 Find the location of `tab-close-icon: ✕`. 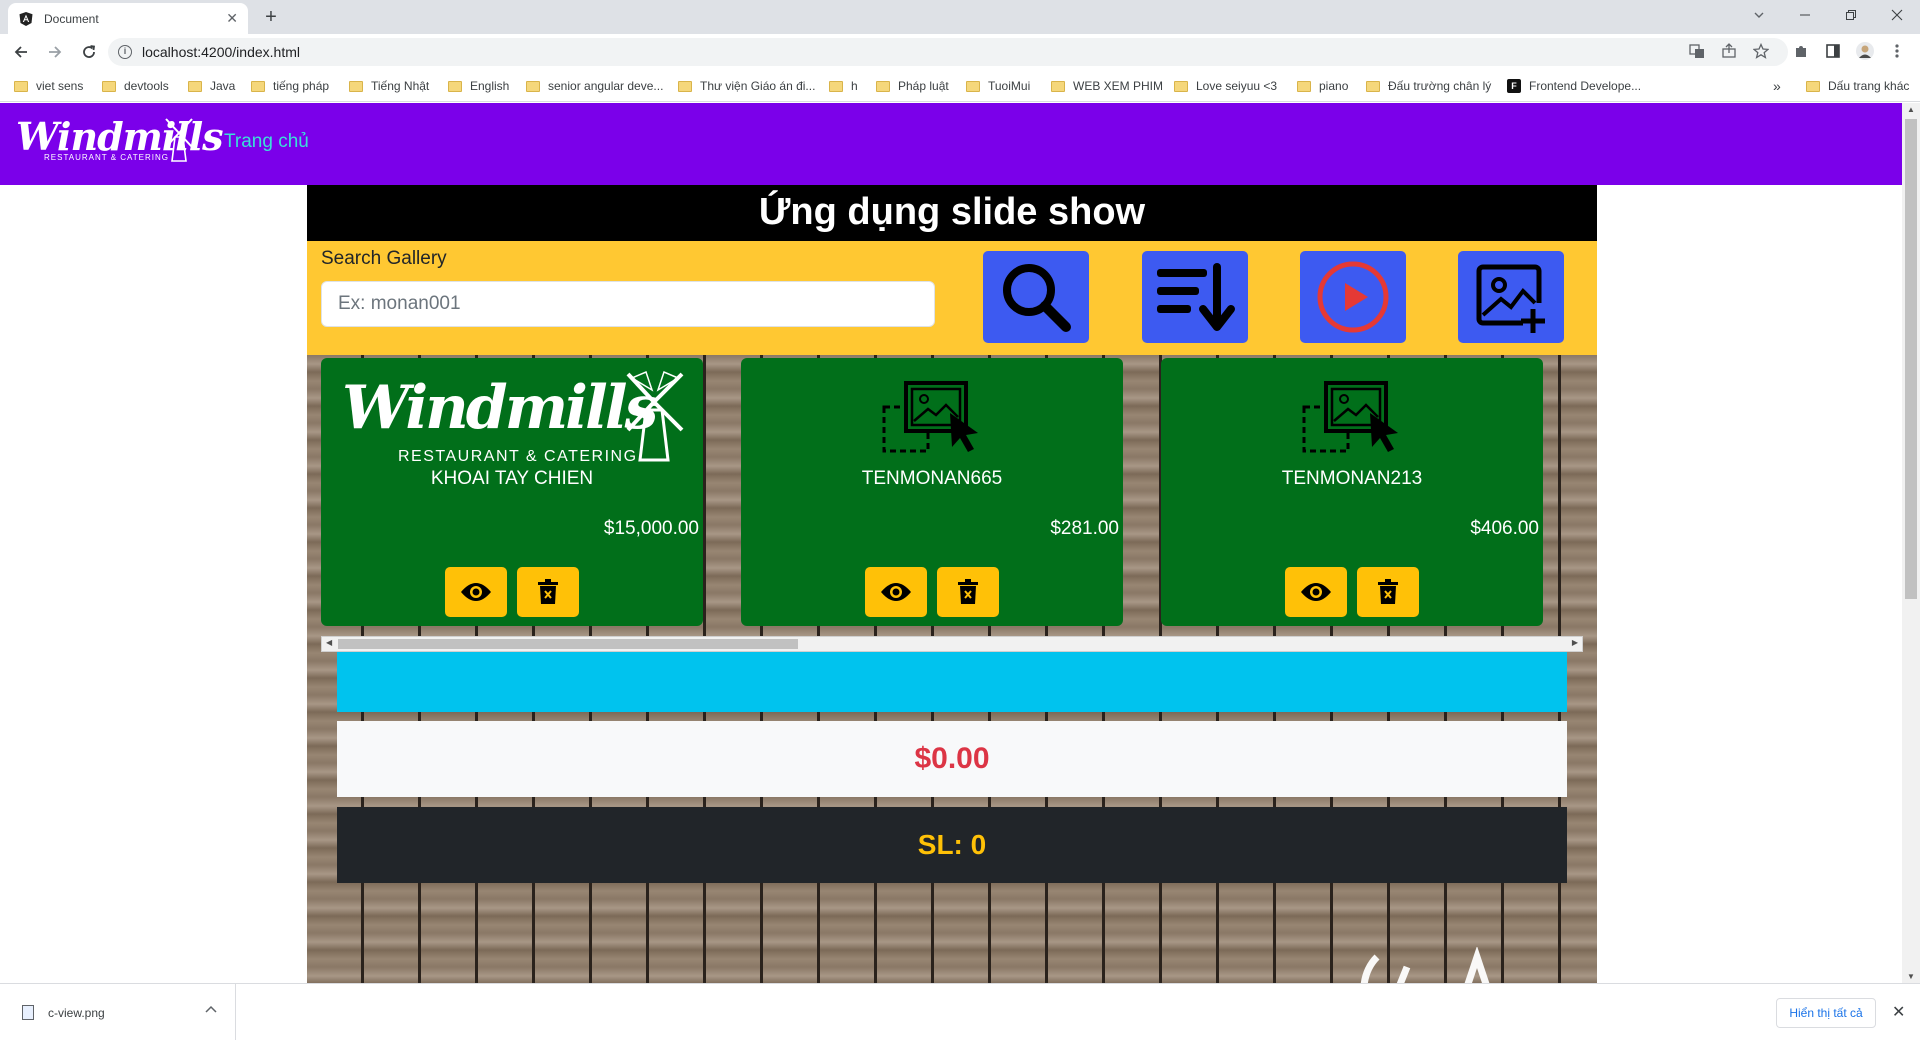

tab-close-icon: ✕ is located at coordinates (232, 18).